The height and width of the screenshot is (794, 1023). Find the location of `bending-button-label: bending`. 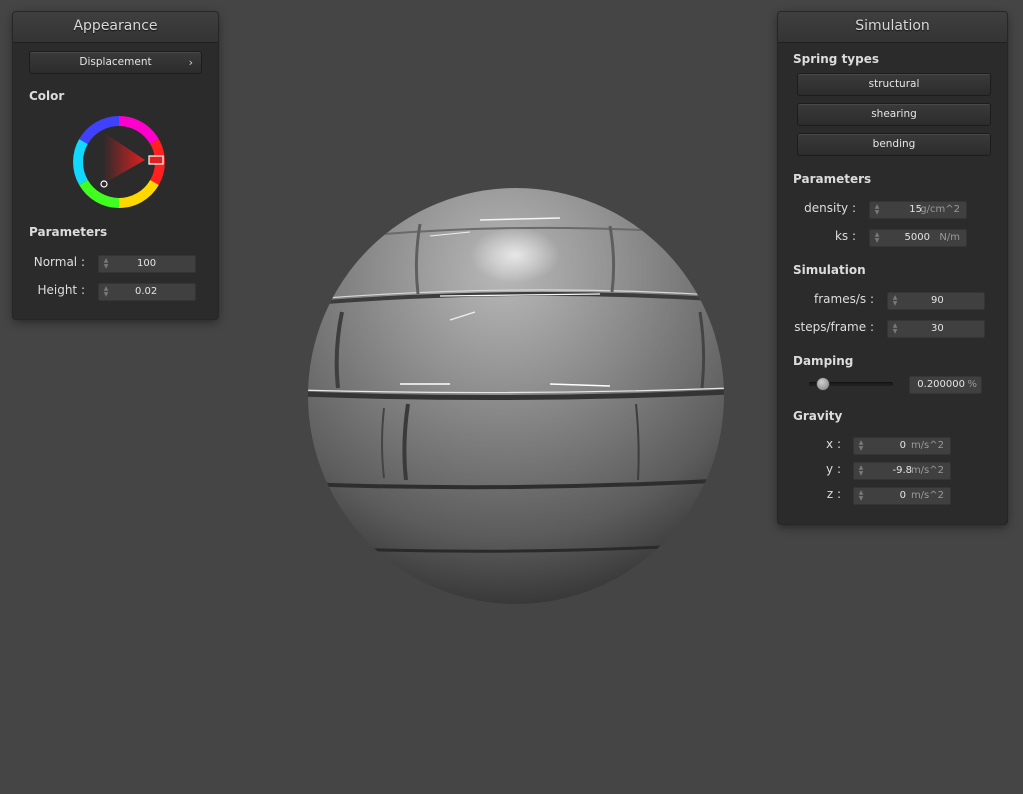

bending-button-label: bending is located at coordinates (894, 144).